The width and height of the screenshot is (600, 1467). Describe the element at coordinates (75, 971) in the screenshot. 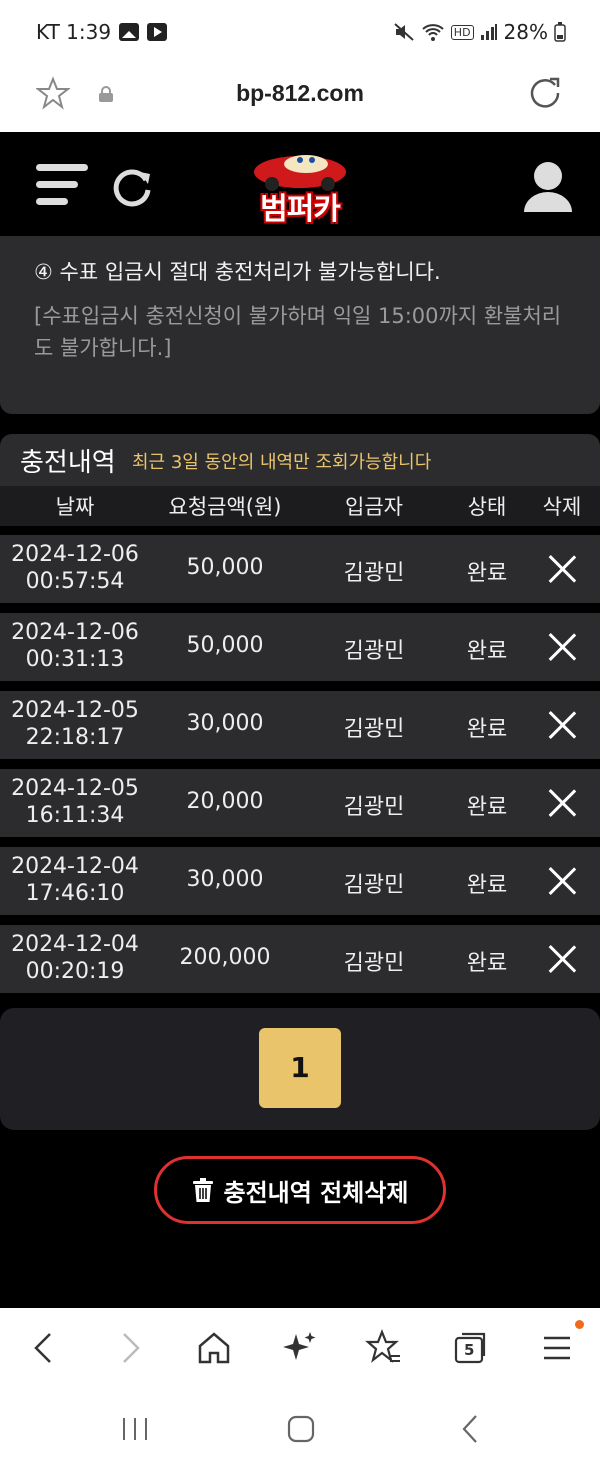

I see `row-time: 00:20:19` at that location.